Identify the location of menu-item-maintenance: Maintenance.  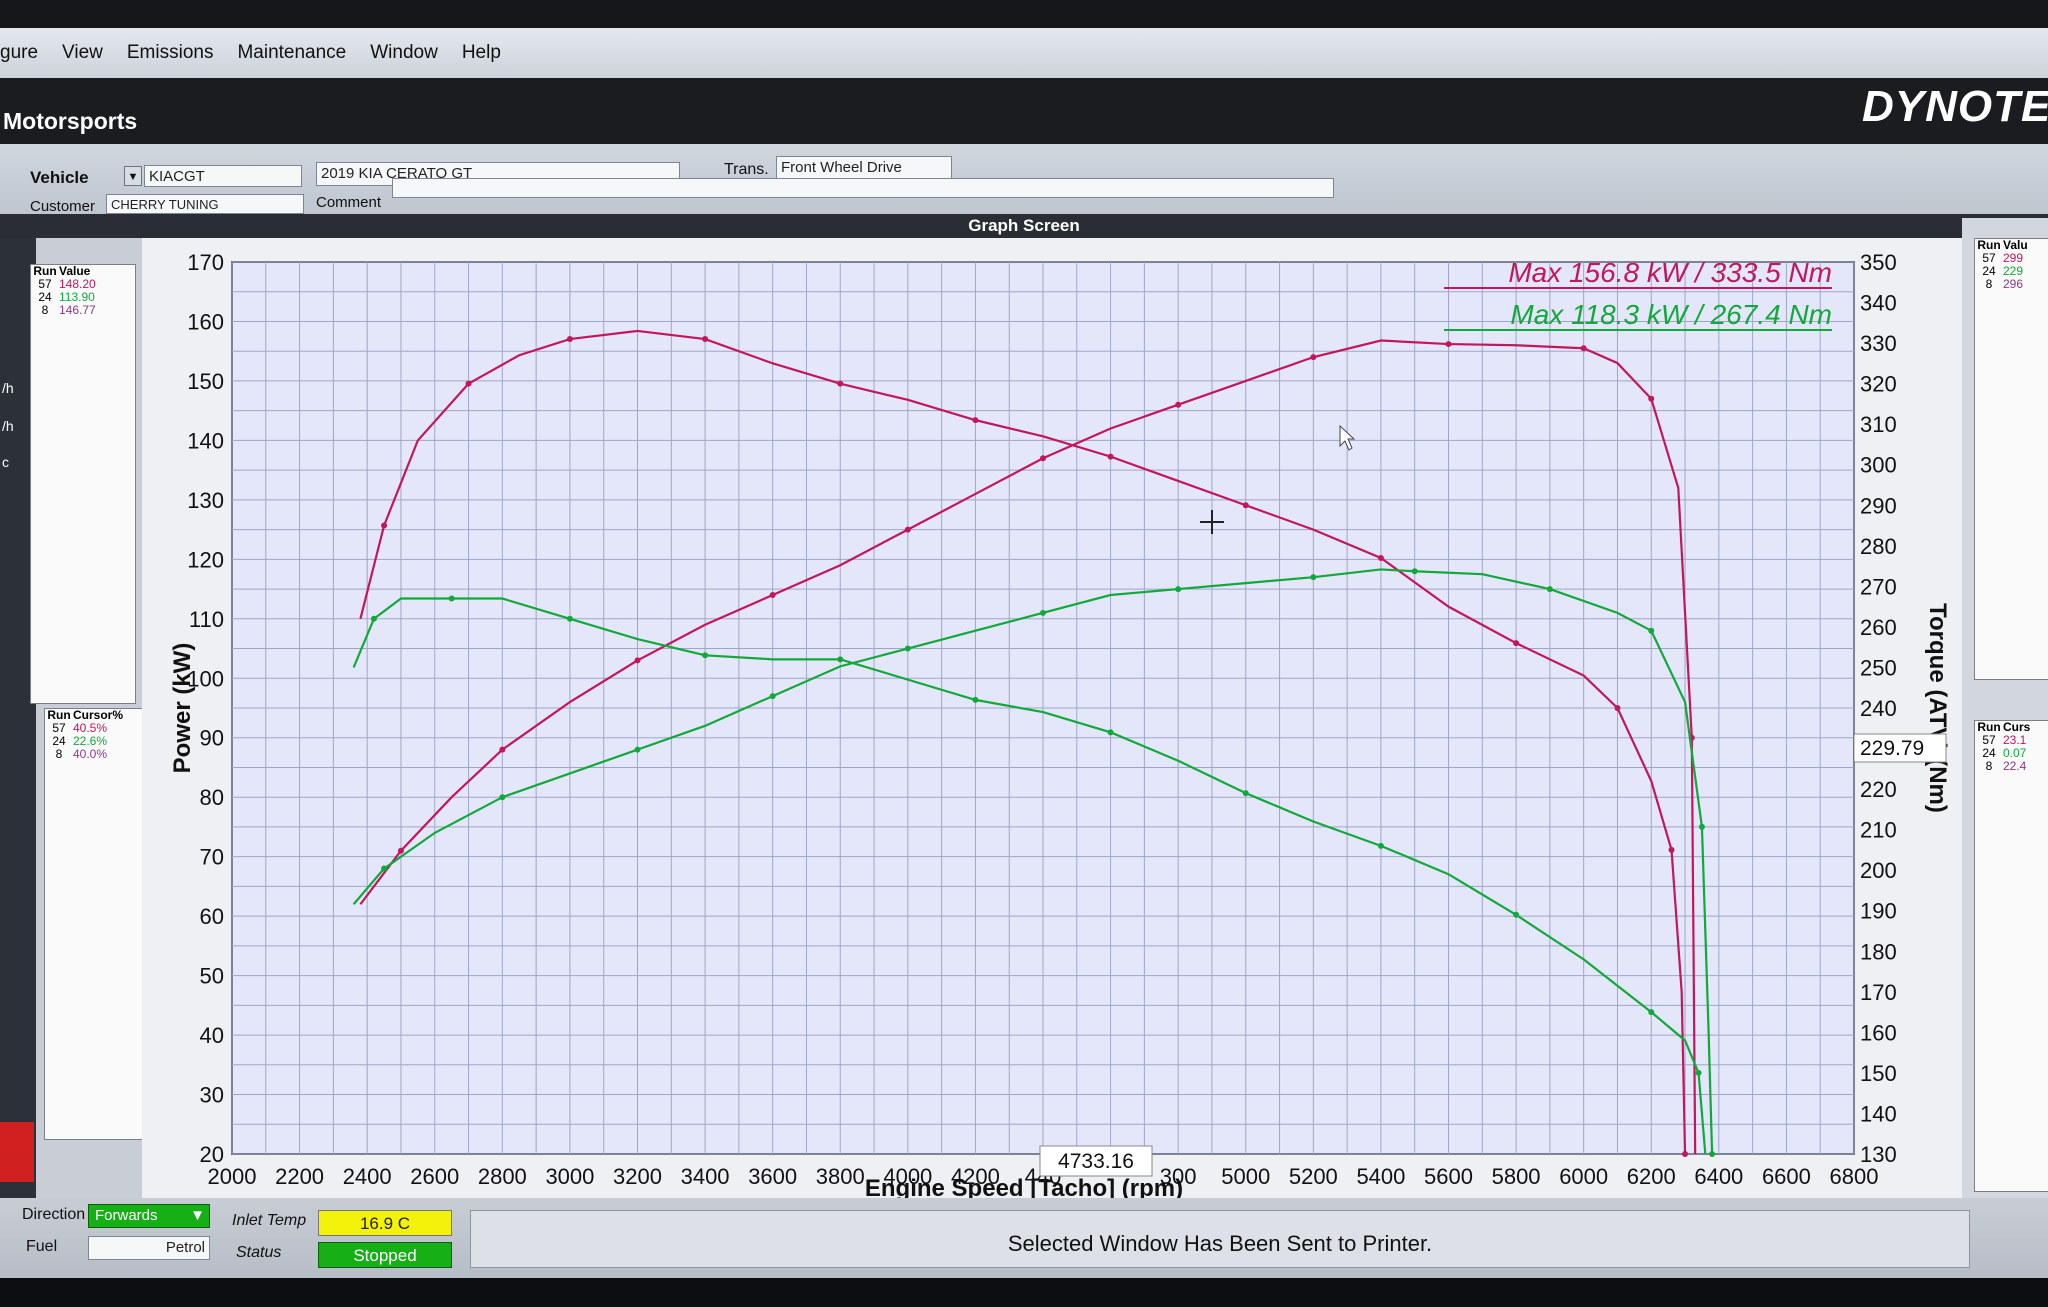
(291, 53).